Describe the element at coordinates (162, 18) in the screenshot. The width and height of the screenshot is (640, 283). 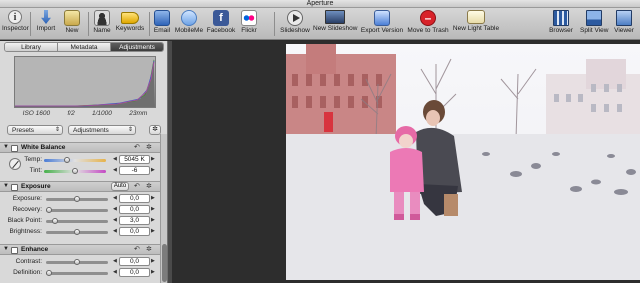
I see `stamp-icon` at that location.